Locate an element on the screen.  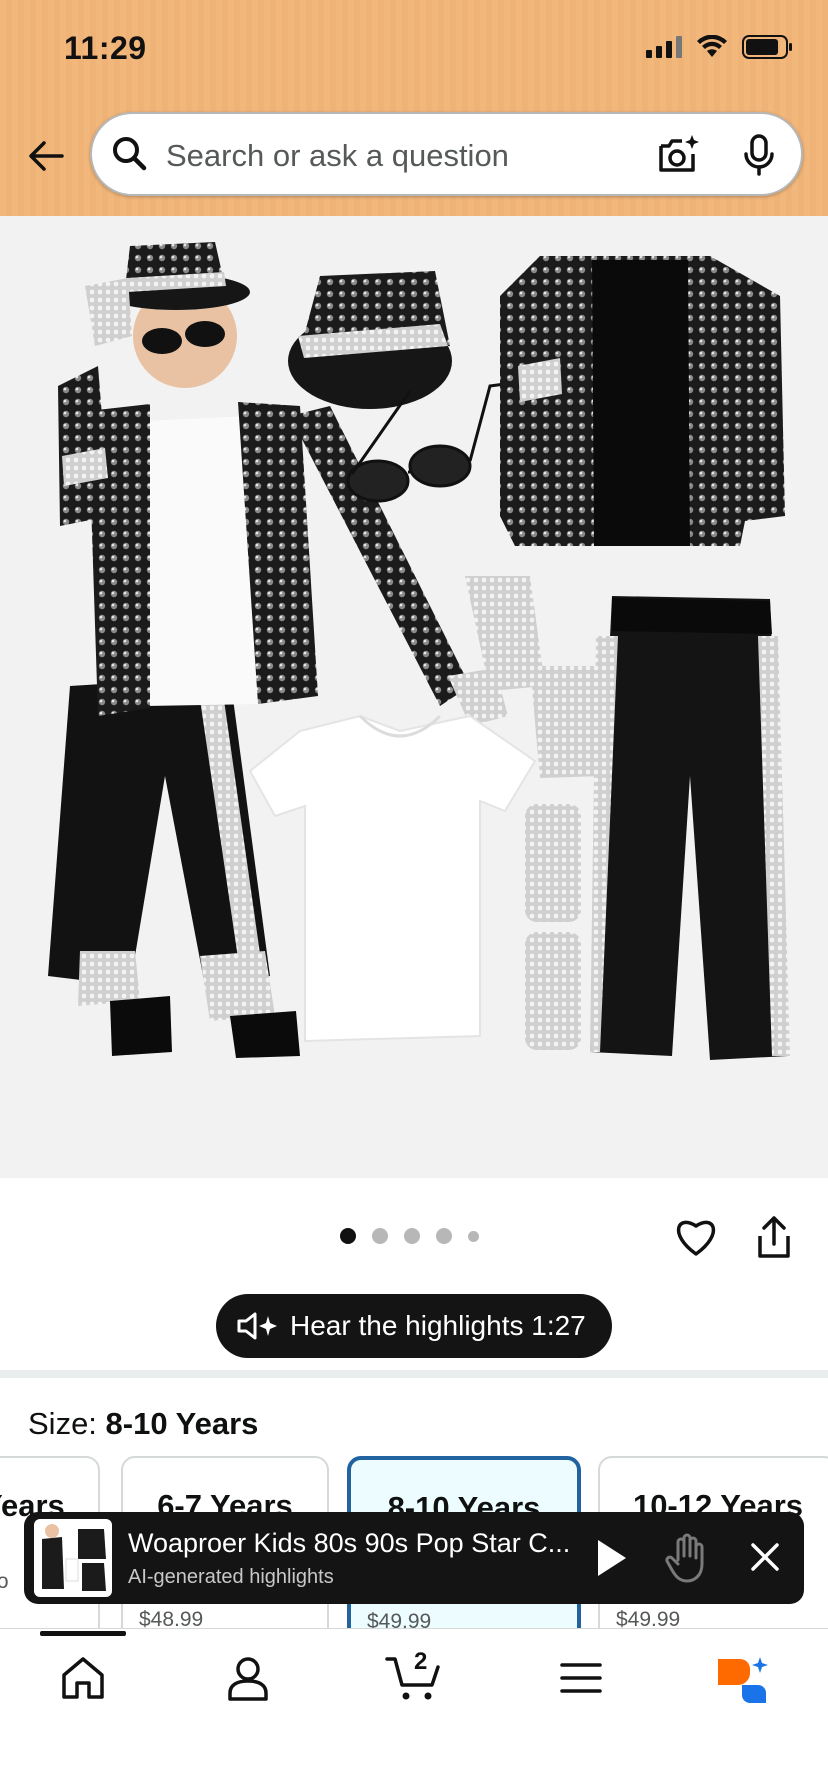
cart-count-badge: 2 is located at coordinates (421, 1661).